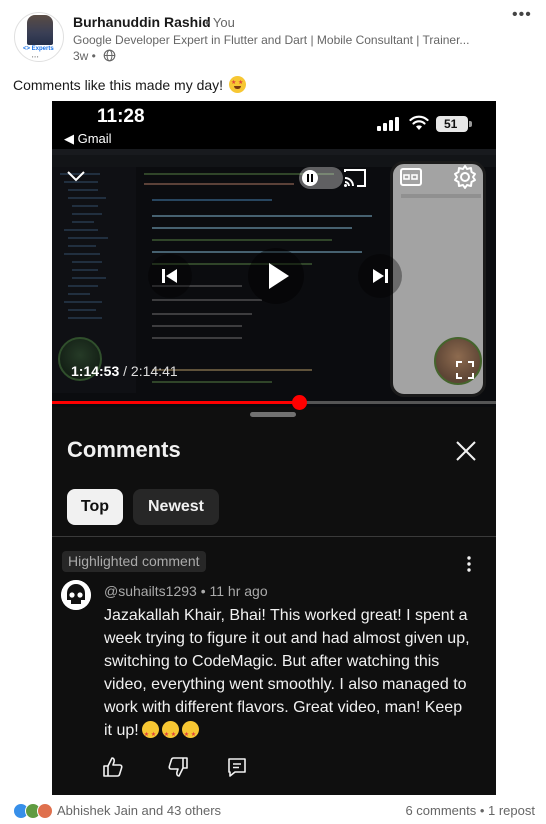 This screenshot has width=546, height=824. I want to click on battery-nub-icon, so click(470, 124).